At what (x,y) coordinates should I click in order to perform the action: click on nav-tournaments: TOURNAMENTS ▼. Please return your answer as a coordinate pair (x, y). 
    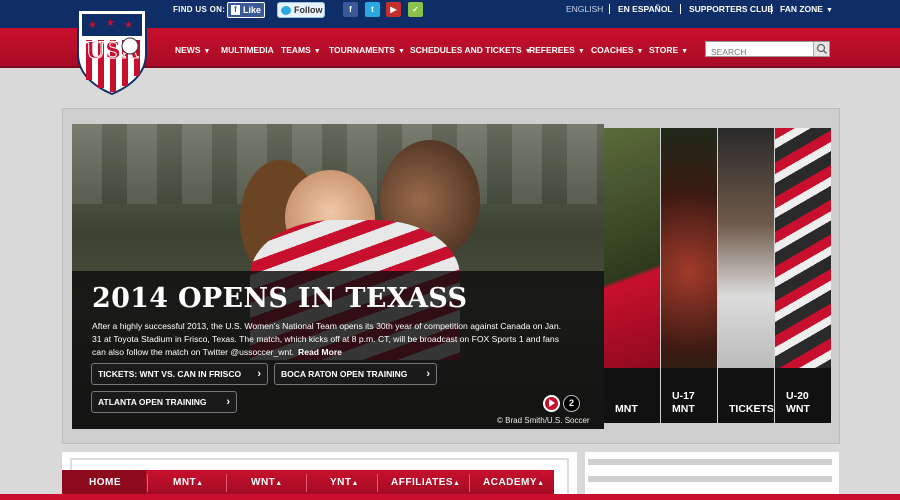
    Looking at the image, I should click on (367, 50).